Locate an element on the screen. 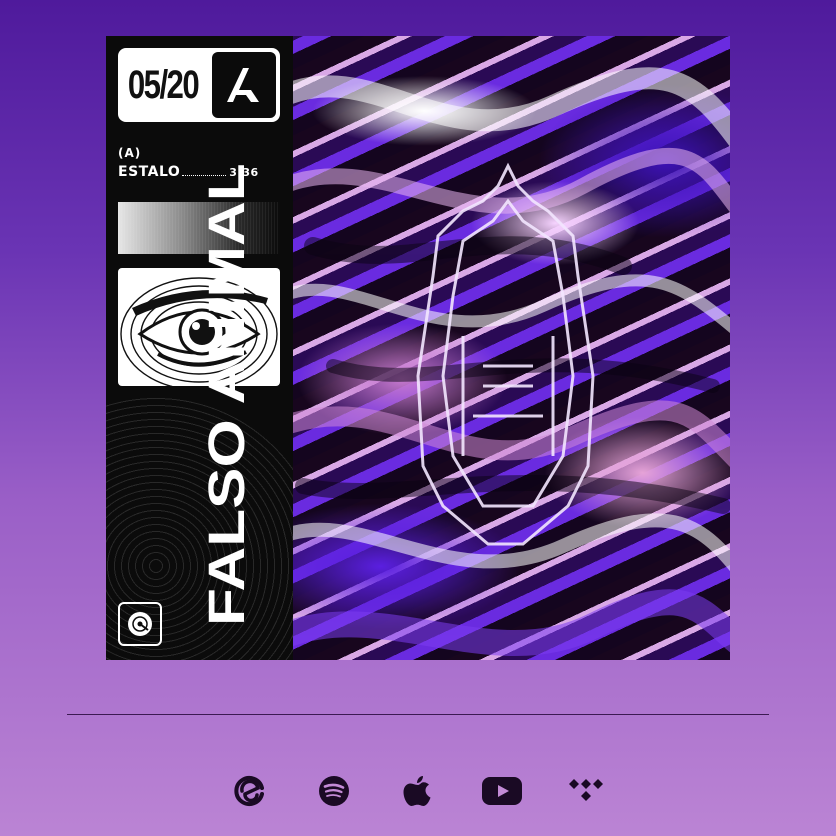  deezer-icon is located at coordinates (249, 791).